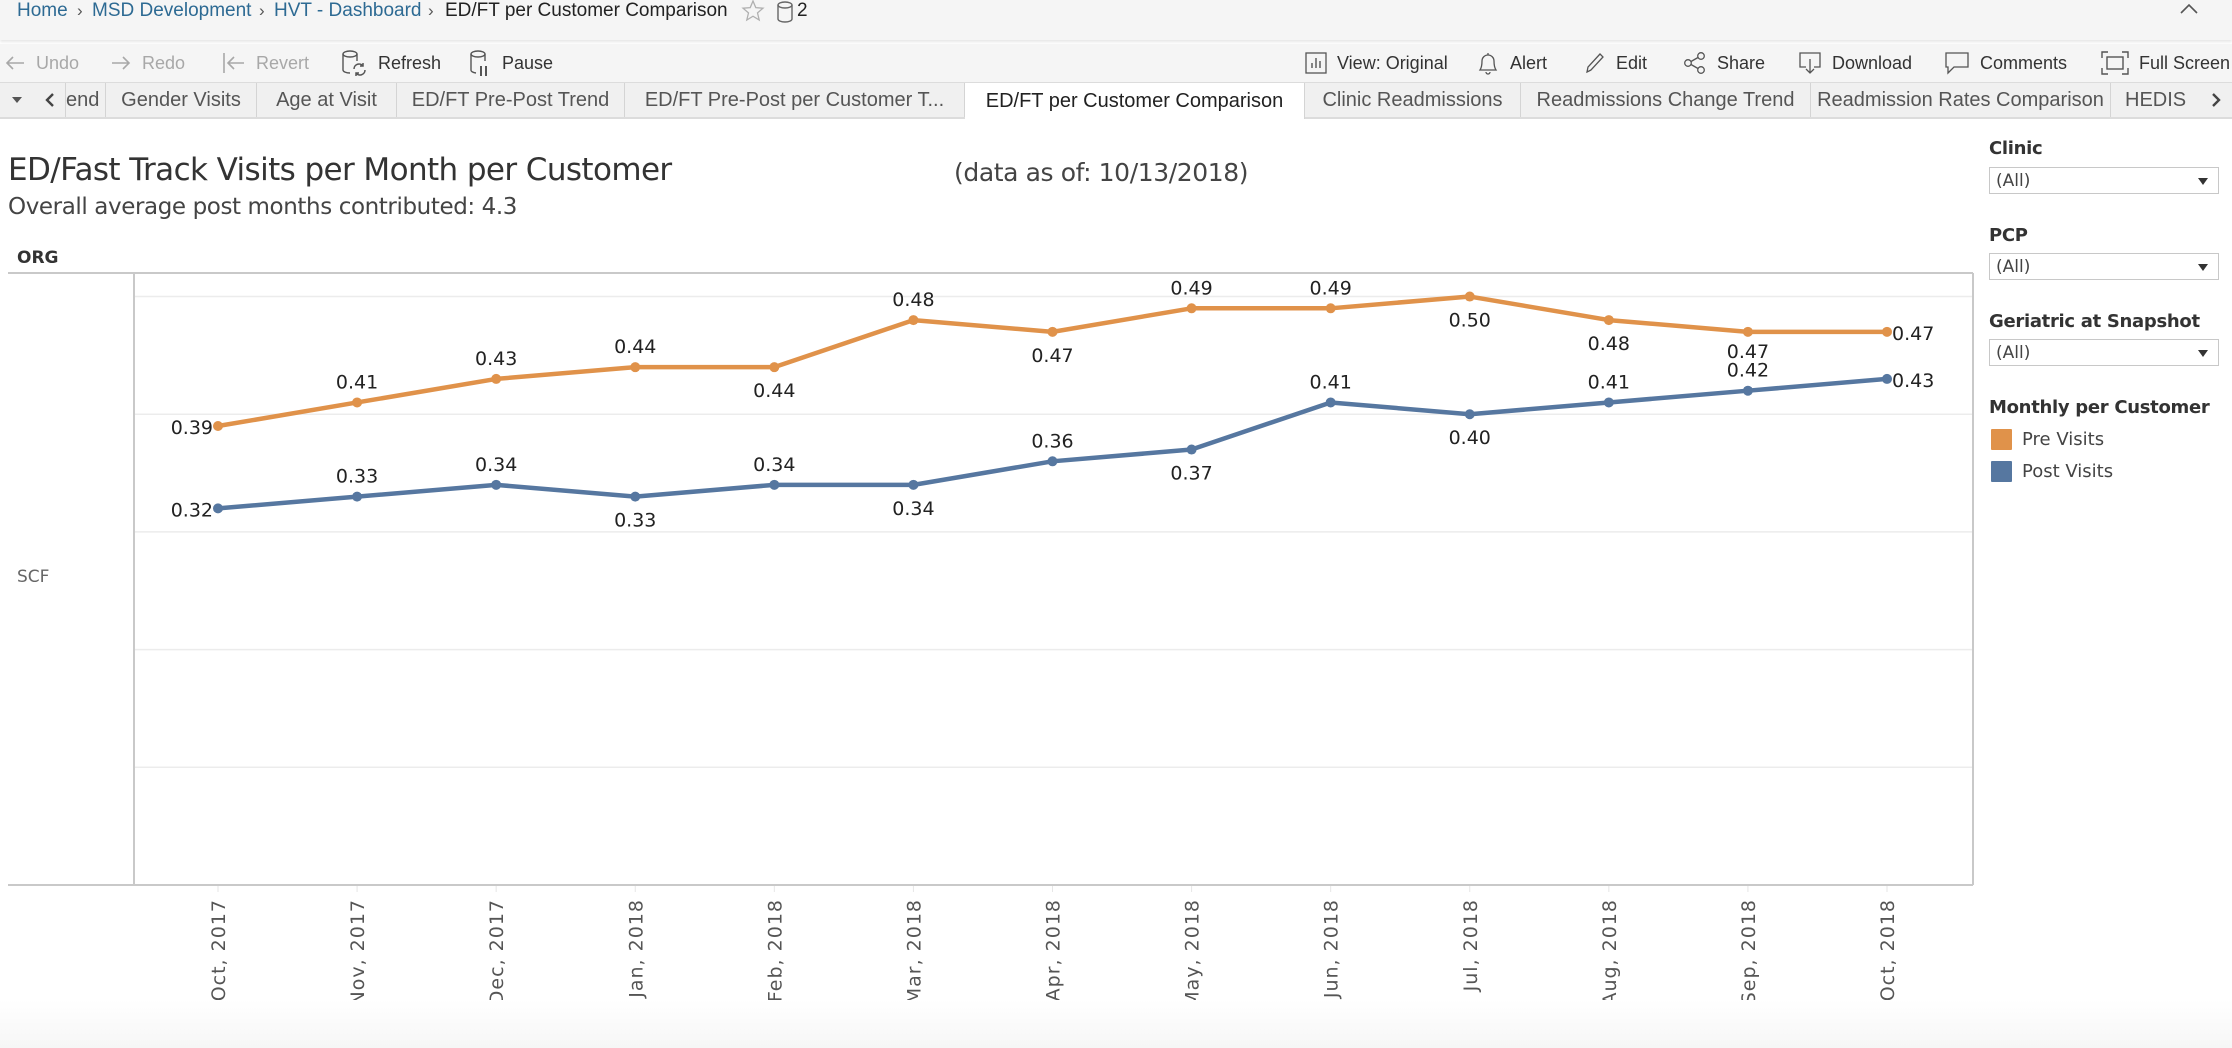 The height and width of the screenshot is (1048, 2232). Describe the element at coordinates (2016, 148) in the screenshot. I see `filter-label-clinic: Clinic` at that location.